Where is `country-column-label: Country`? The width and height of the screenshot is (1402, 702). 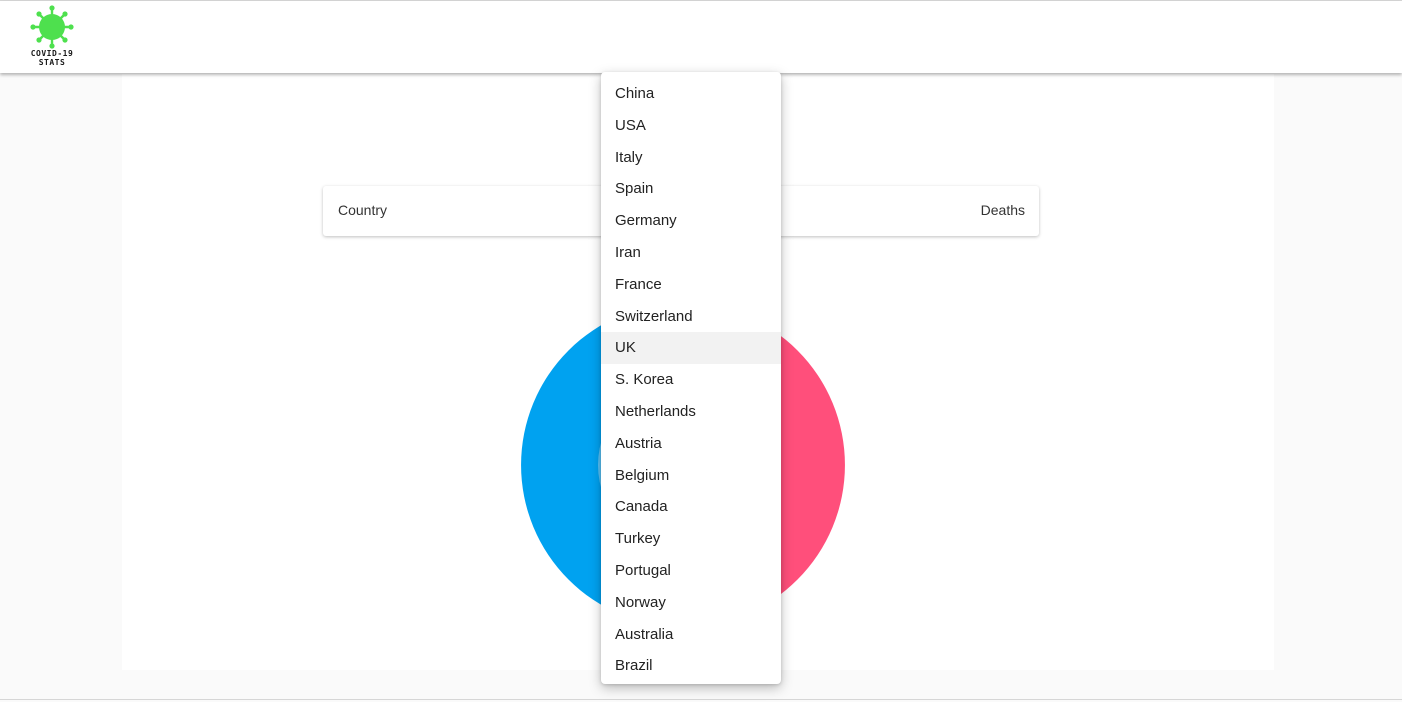 country-column-label: Country is located at coordinates (363, 210).